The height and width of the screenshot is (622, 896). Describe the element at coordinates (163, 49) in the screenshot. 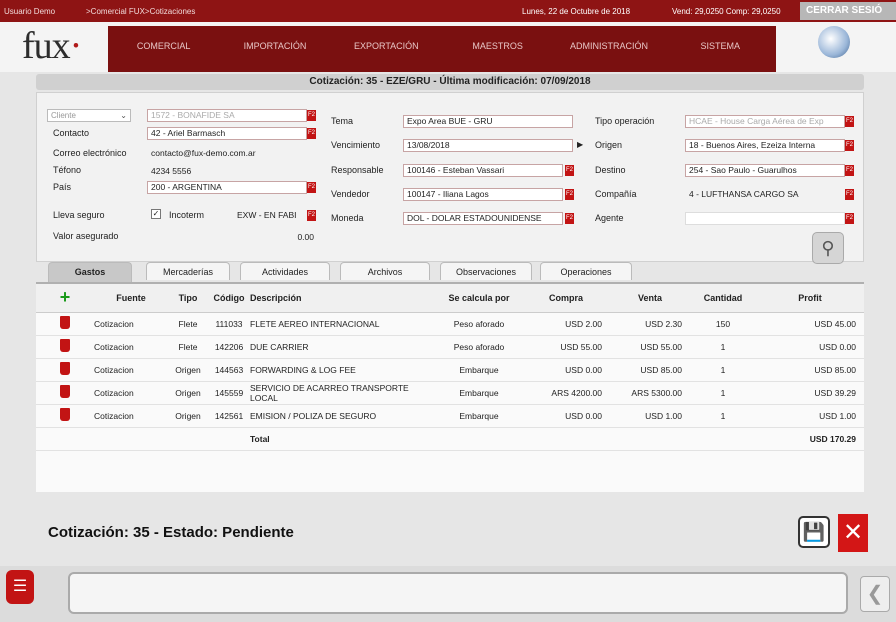

I see `nav-comercial: COMERCIAL` at that location.